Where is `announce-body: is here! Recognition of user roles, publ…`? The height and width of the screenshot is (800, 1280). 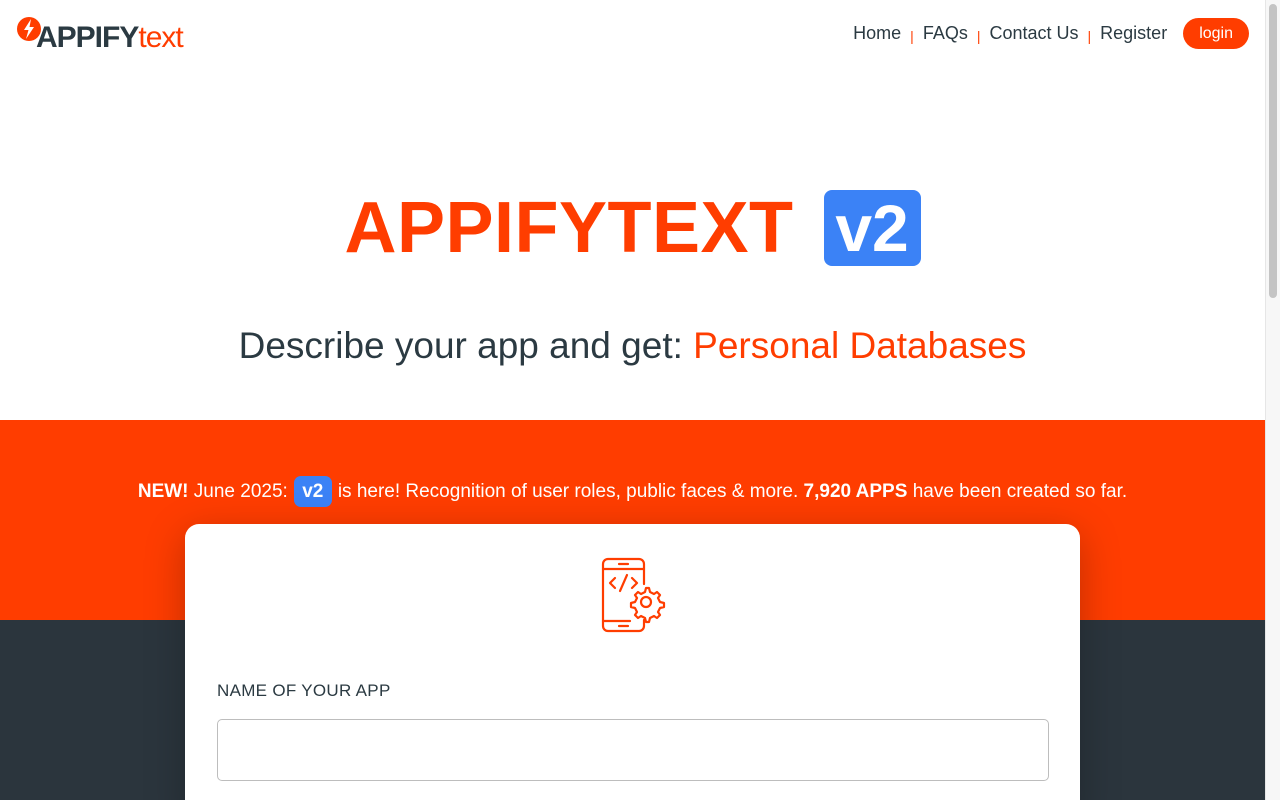
announce-body: is here! Recognition of user roles, publ… is located at coordinates (568, 491).